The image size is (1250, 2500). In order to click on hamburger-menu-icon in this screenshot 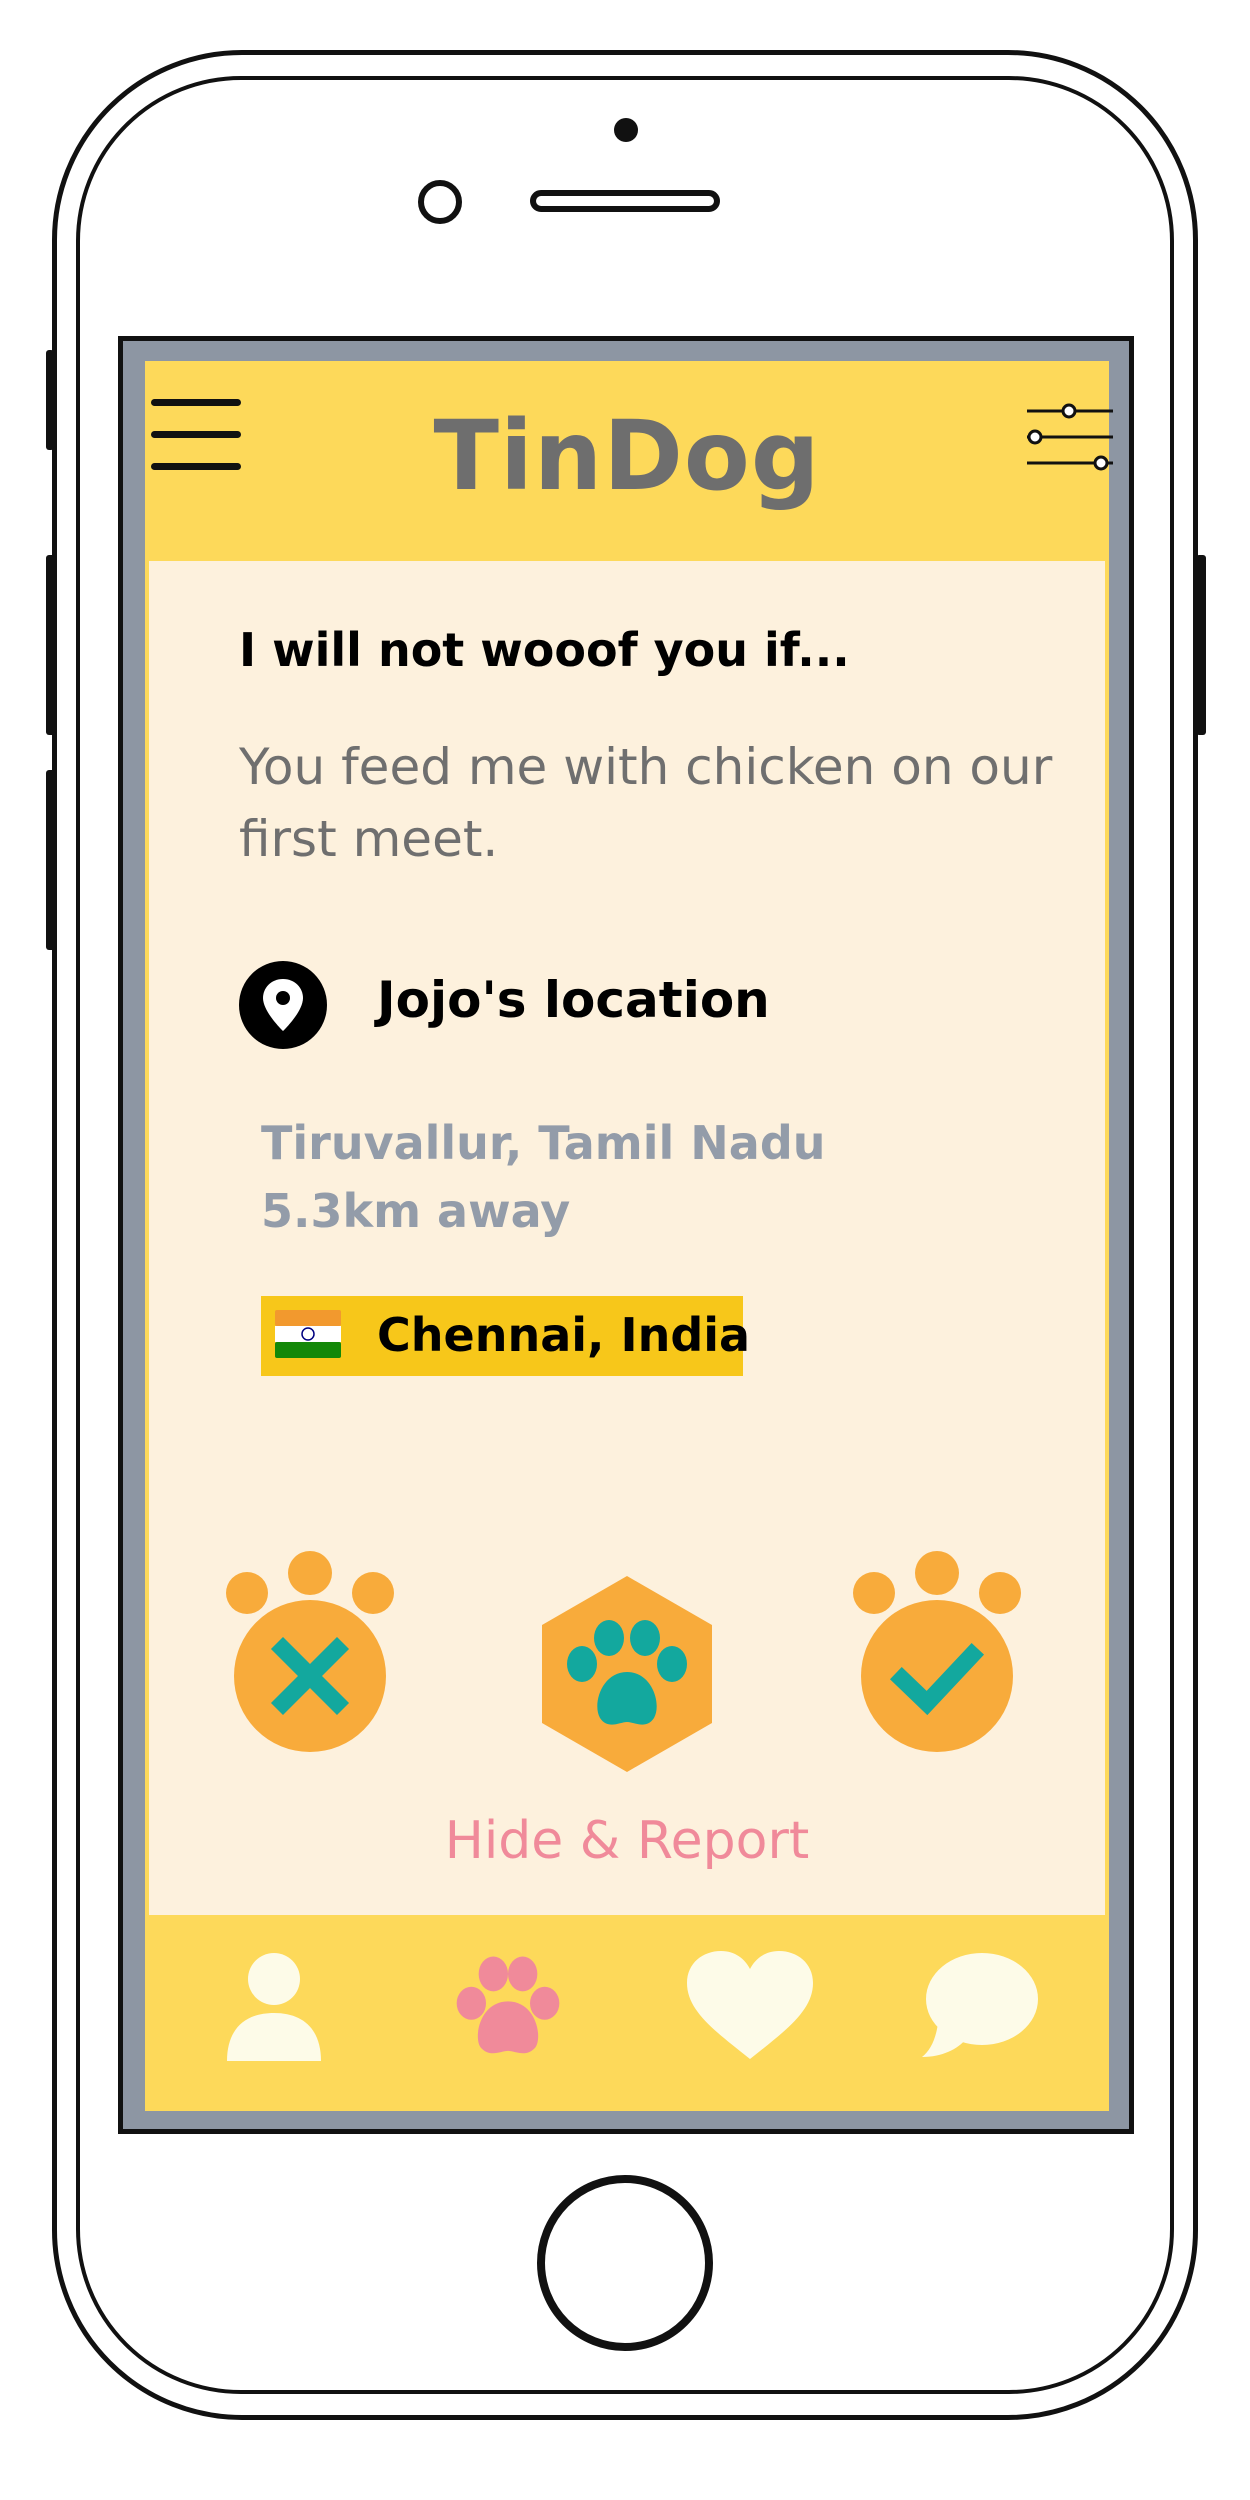, I will do `click(196, 435)`.